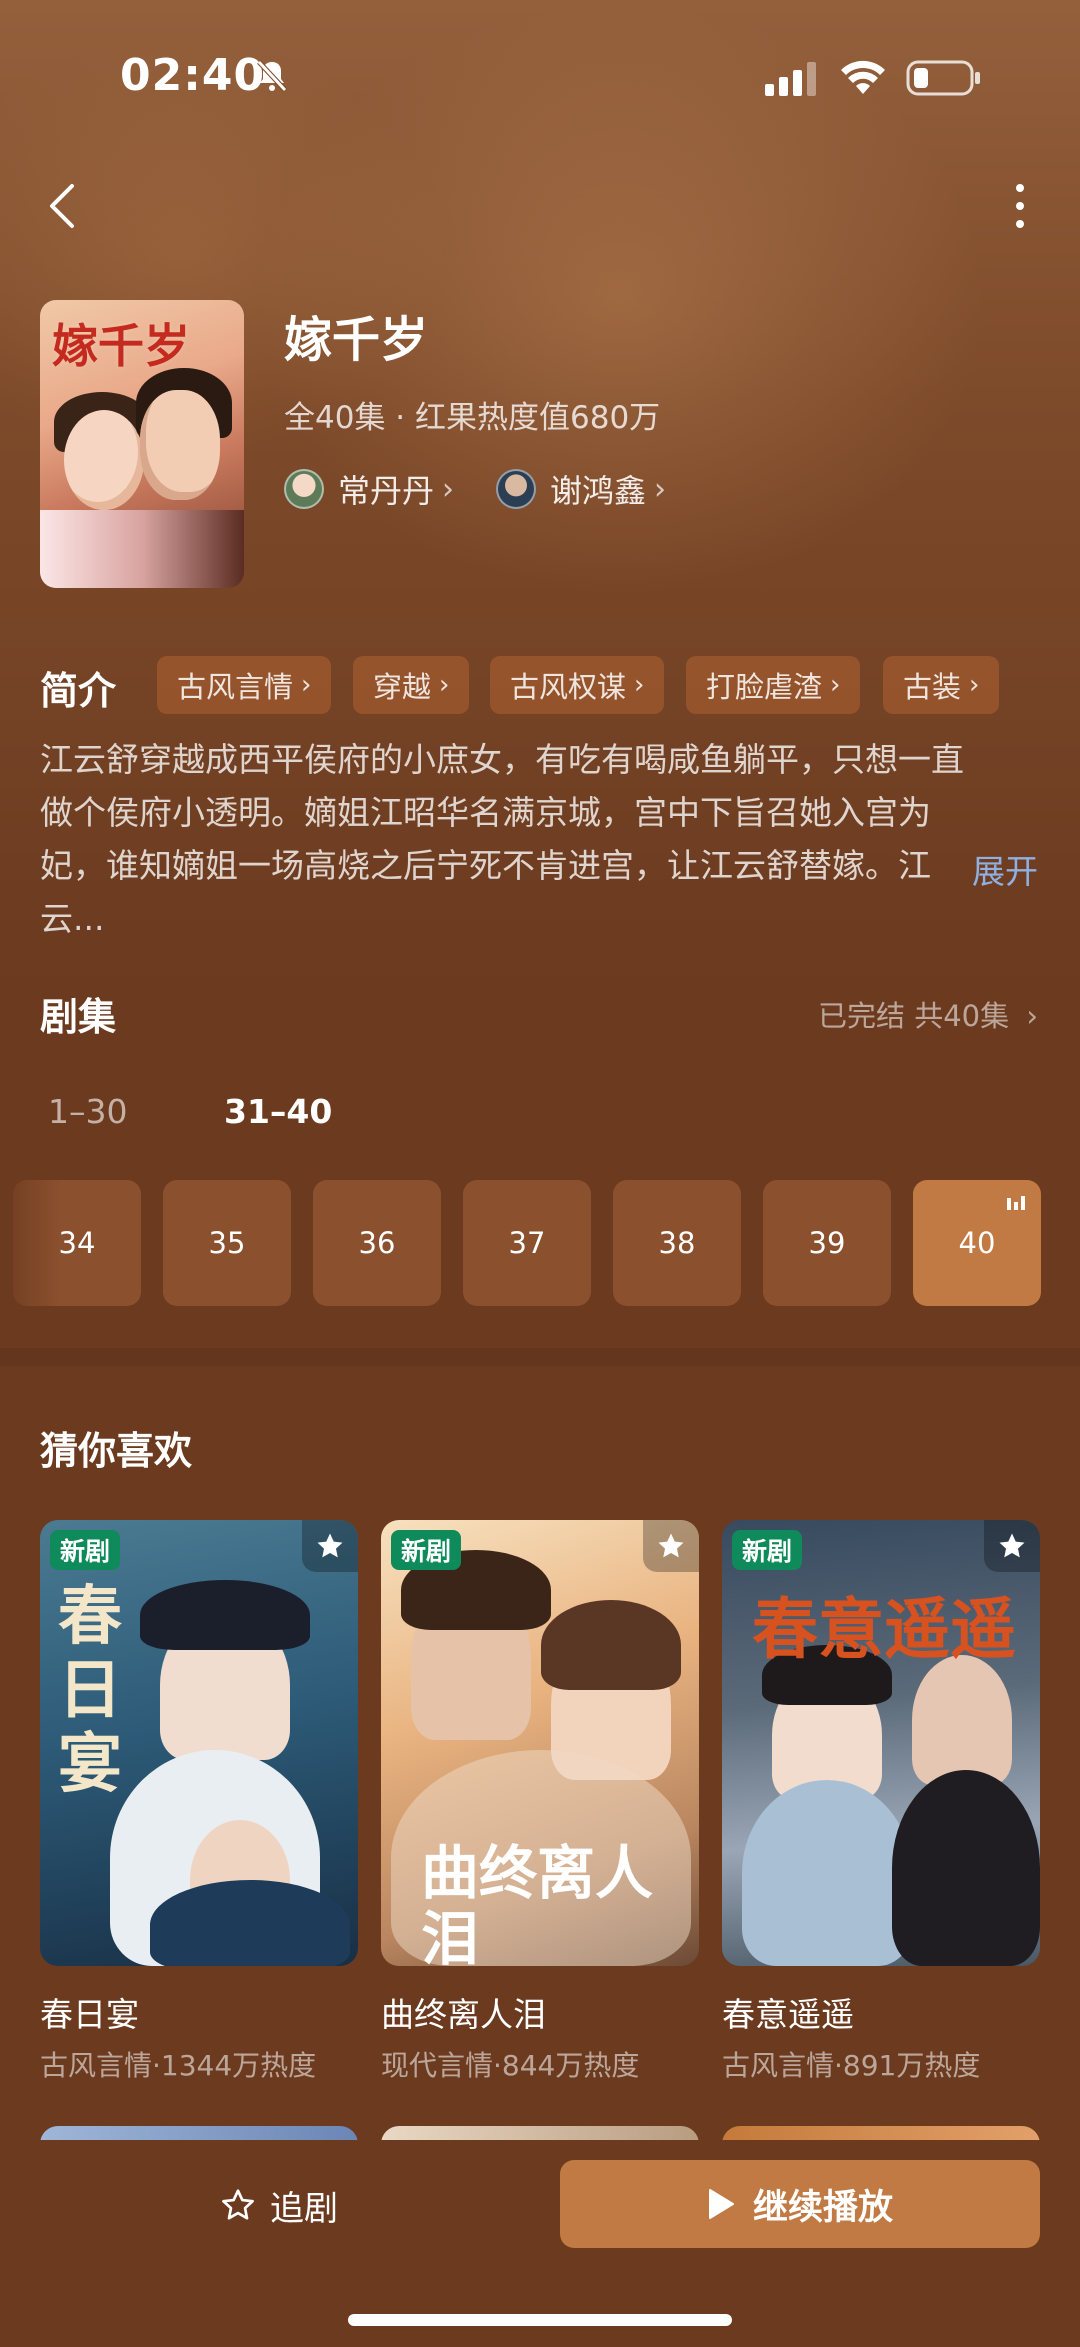 Image resolution: width=1080 pixels, height=2347 pixels. Describe the element at coordinates (90, 1690) in the screenshot. I see `poster-title-art: 春日宴` at that location.